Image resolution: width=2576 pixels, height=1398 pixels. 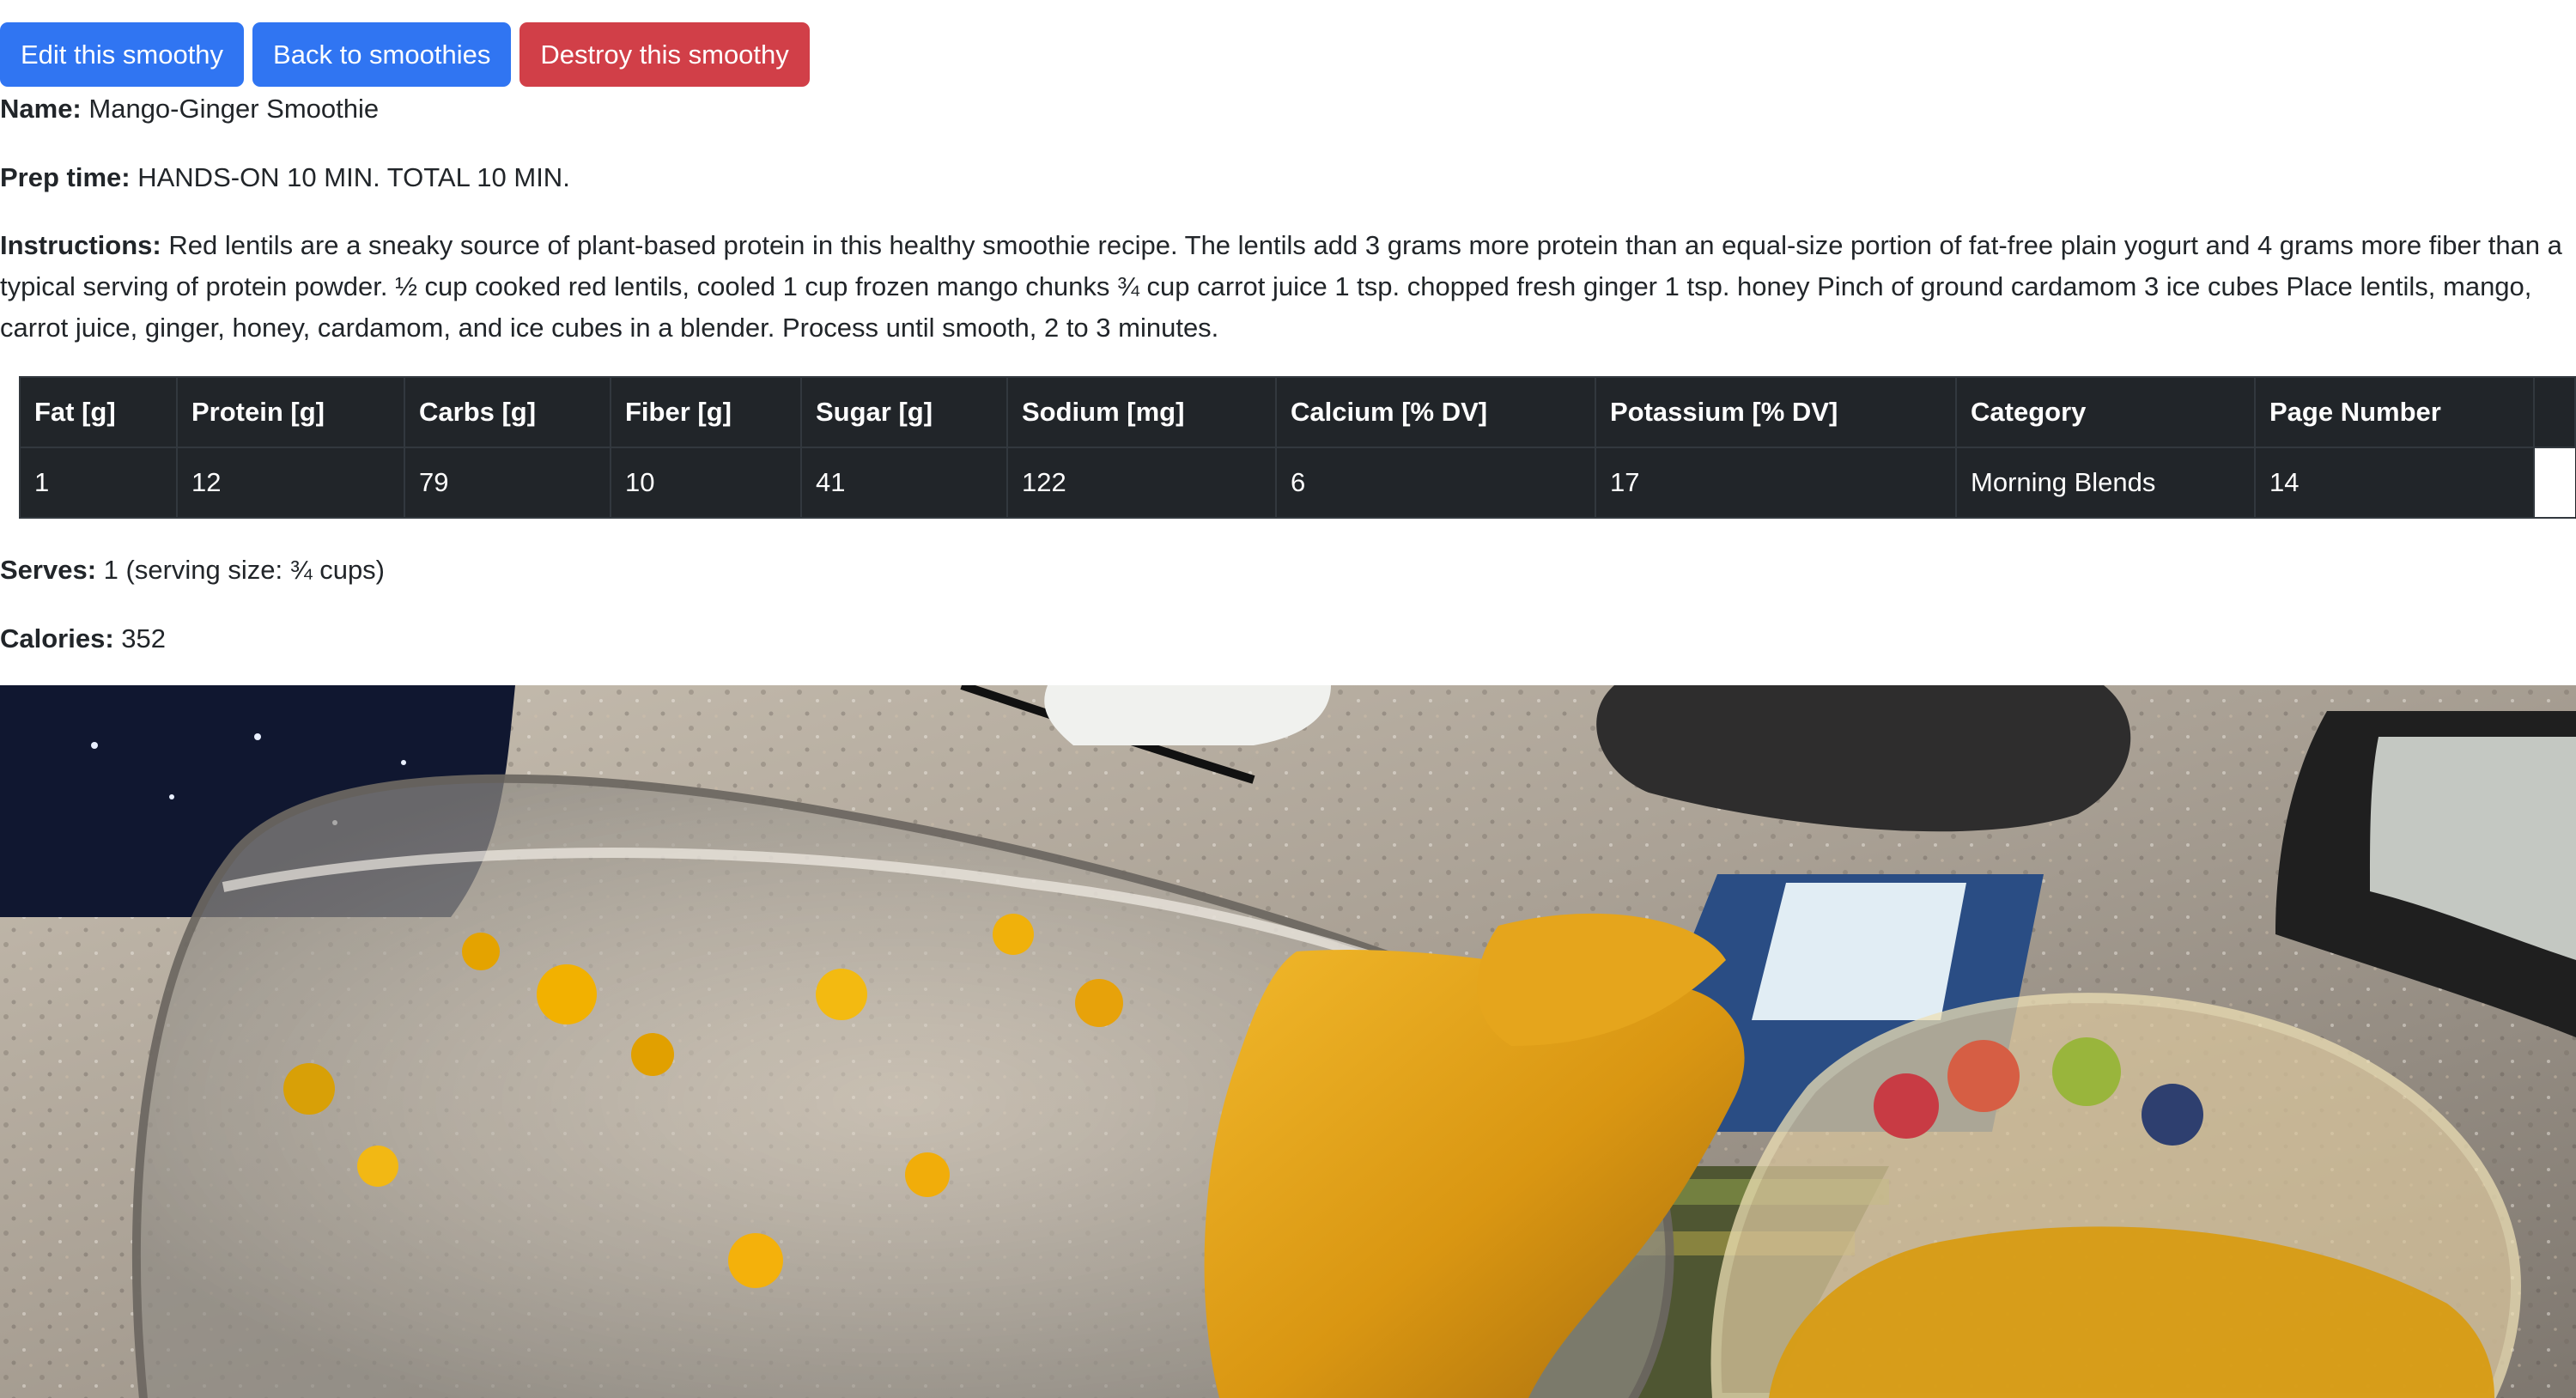 I want to click on cell-sugar: 41, so click(x=904, y=483).